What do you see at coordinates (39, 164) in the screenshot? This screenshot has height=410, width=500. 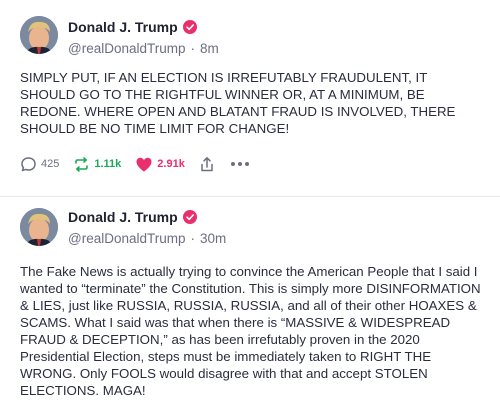 I see `reply-button: 425` at bounding box center [39, 164].